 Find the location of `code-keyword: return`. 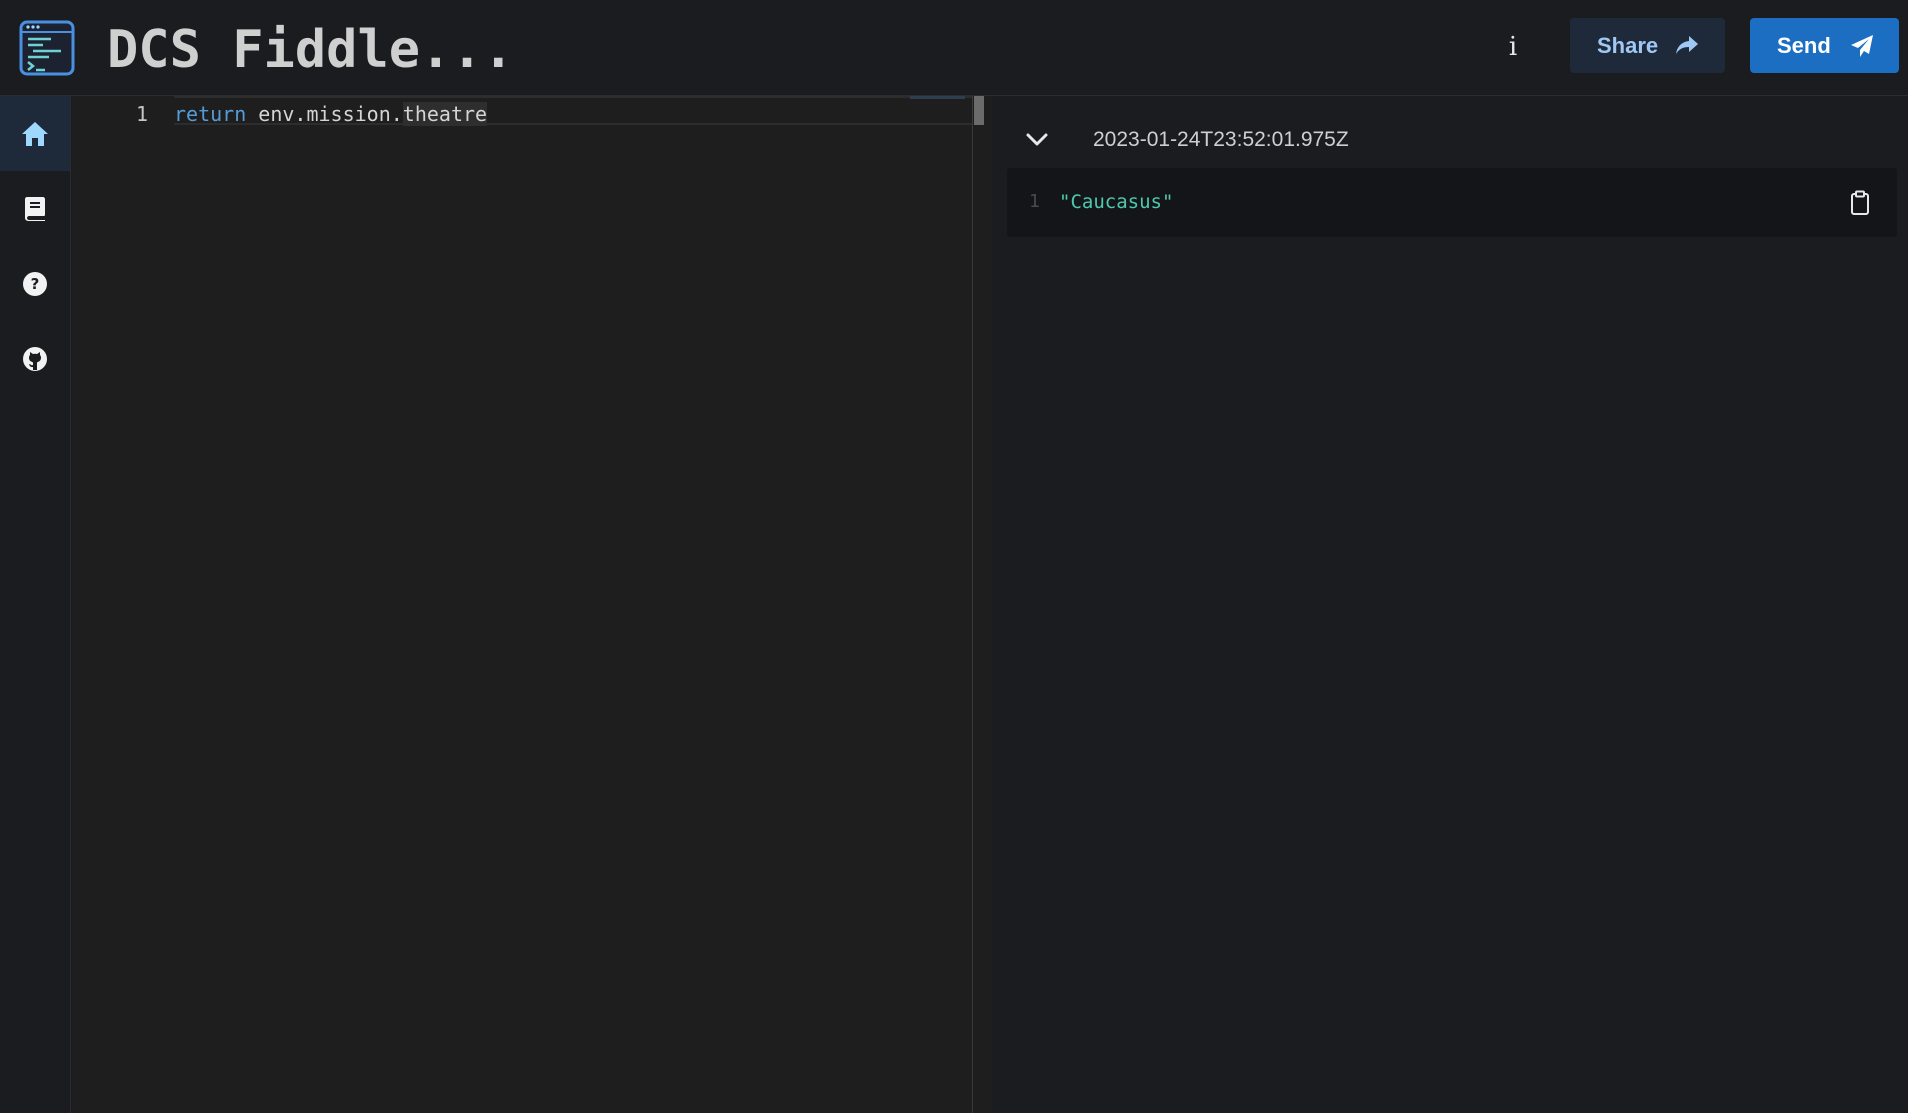

code-keyword: return is located at coordinates (210, 114).